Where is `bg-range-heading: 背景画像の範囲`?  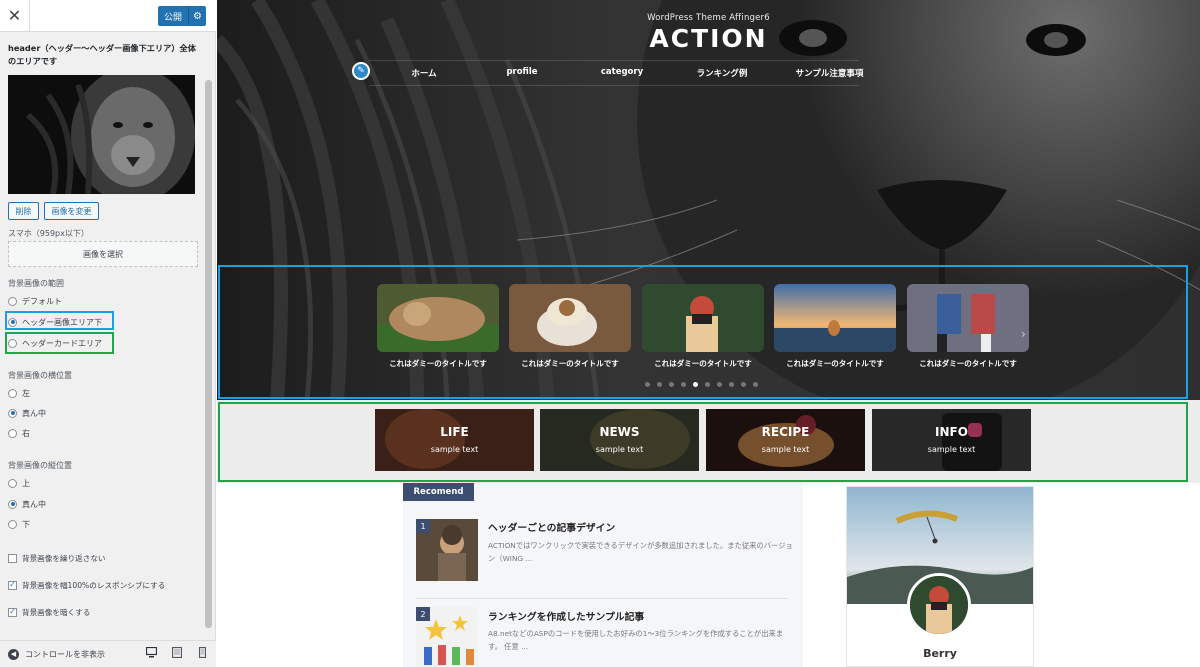
bg-range-heading: 背景画像の範囲 is located at coordinates (36, 283).